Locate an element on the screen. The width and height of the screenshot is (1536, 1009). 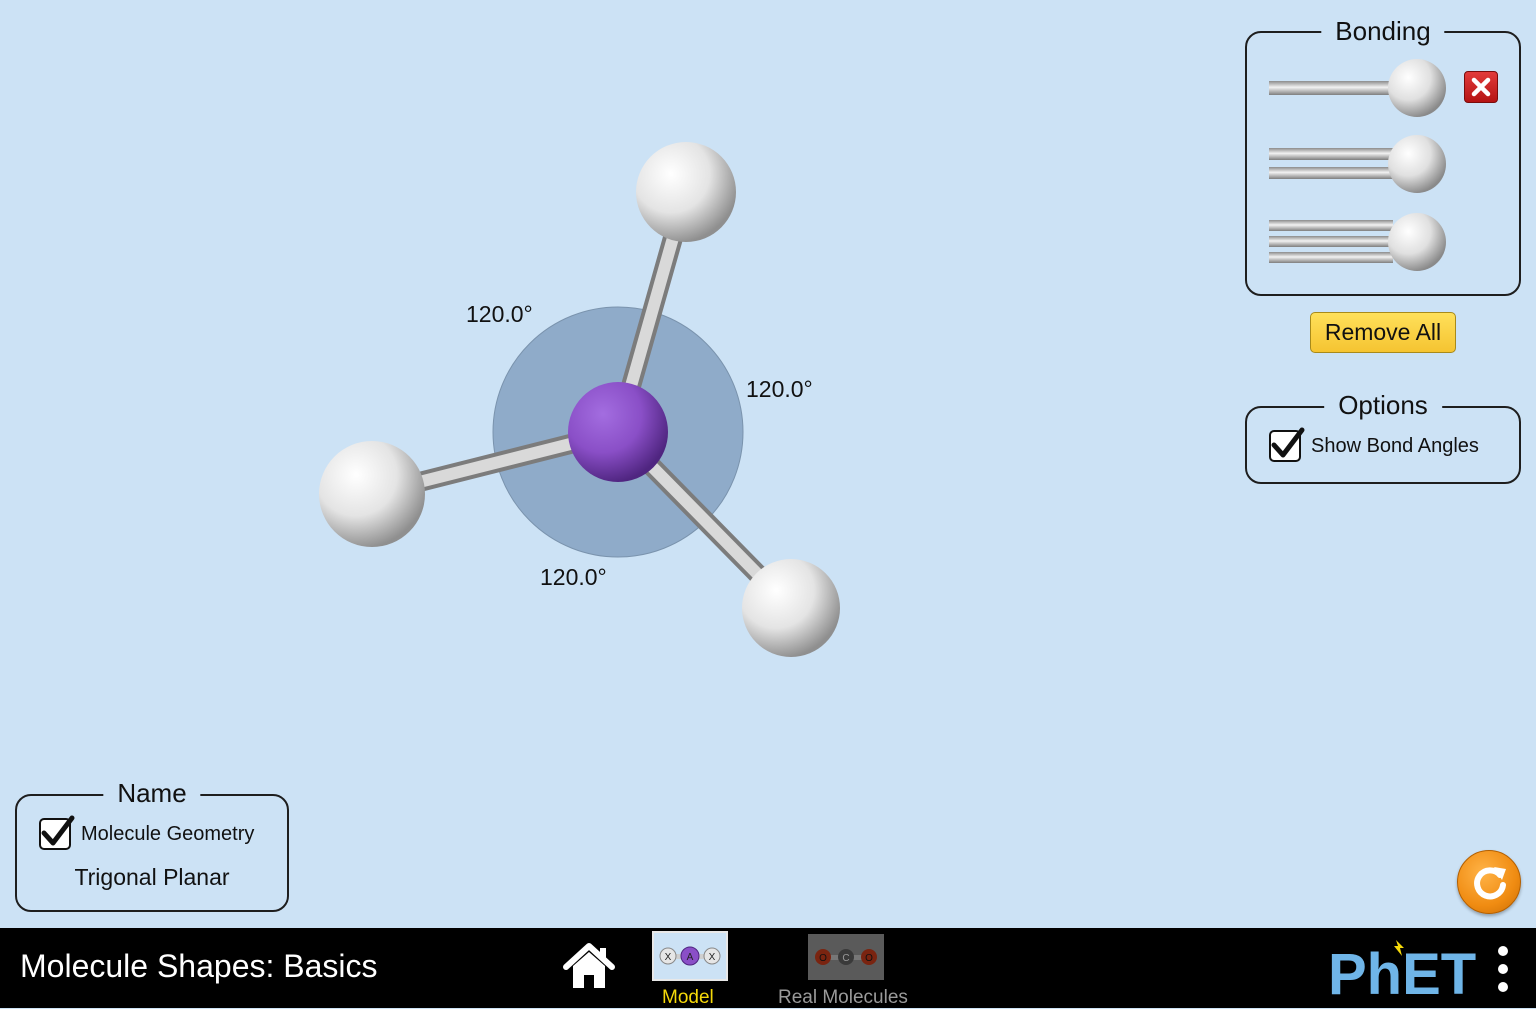
home-icon is located at coordinates (589, 965).